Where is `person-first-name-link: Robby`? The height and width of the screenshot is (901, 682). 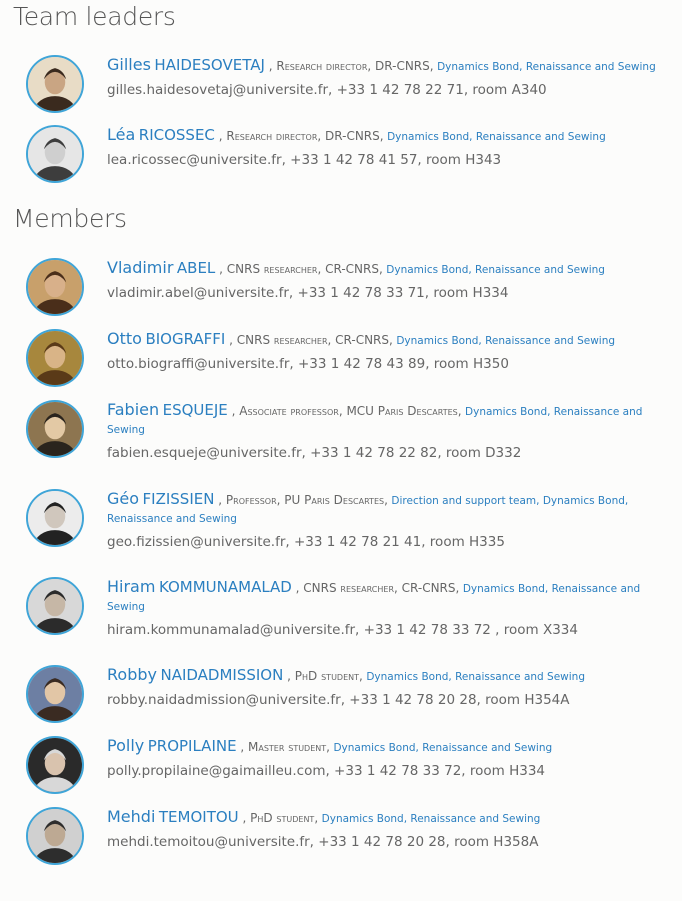
person-first-name-link: Robby is located at coordinates (132, 674).